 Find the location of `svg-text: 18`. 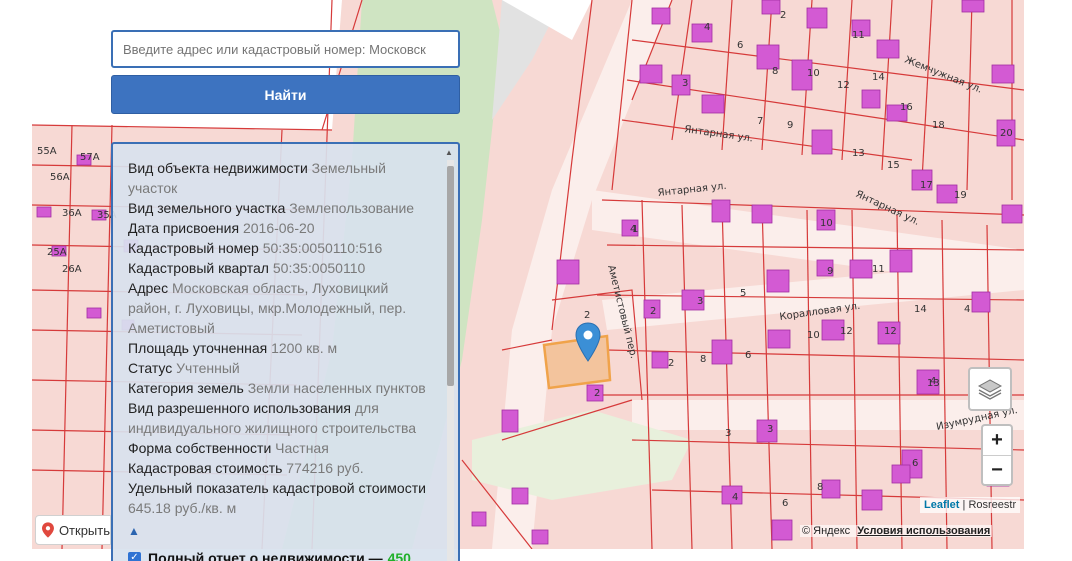

svg-text: 18 is located at coordinates (938, 125).